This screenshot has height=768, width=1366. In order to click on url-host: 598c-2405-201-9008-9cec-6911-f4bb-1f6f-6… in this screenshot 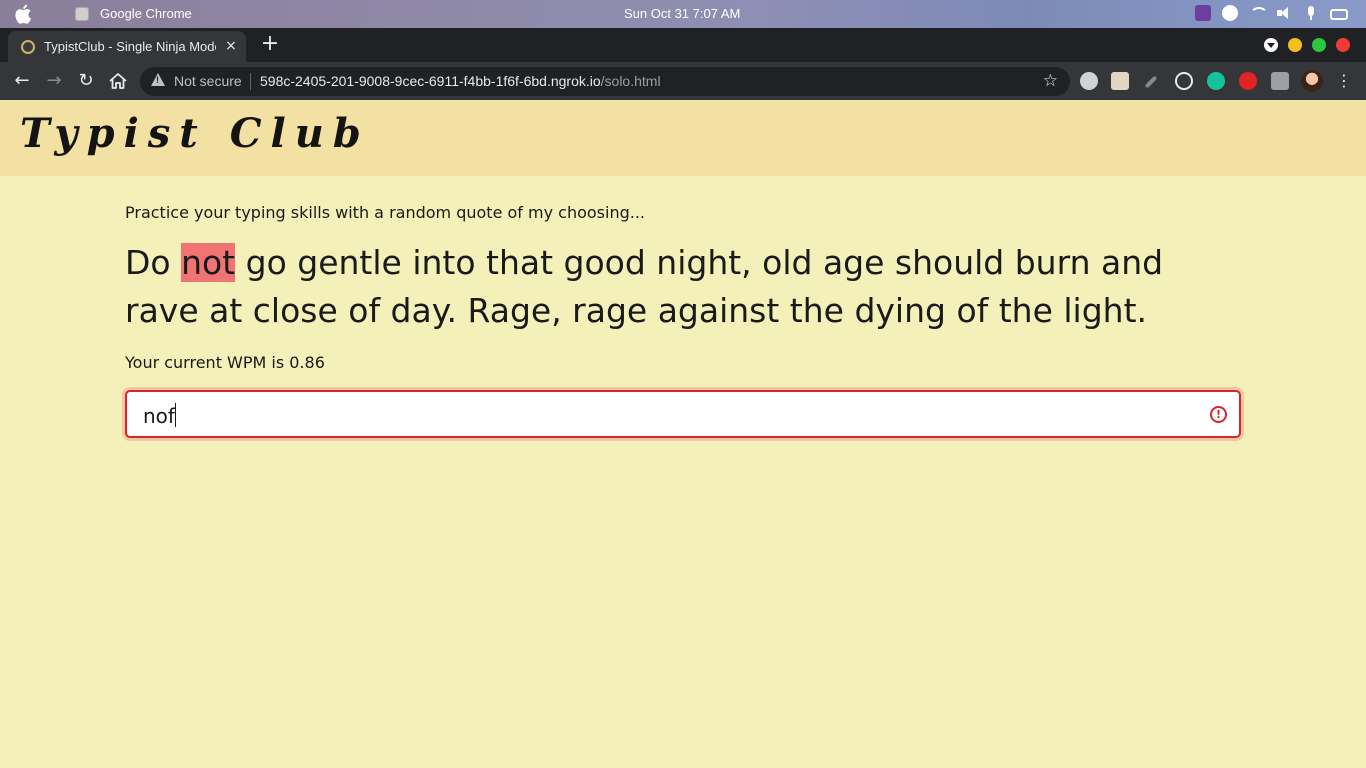, I will do `click(430, 81)`.